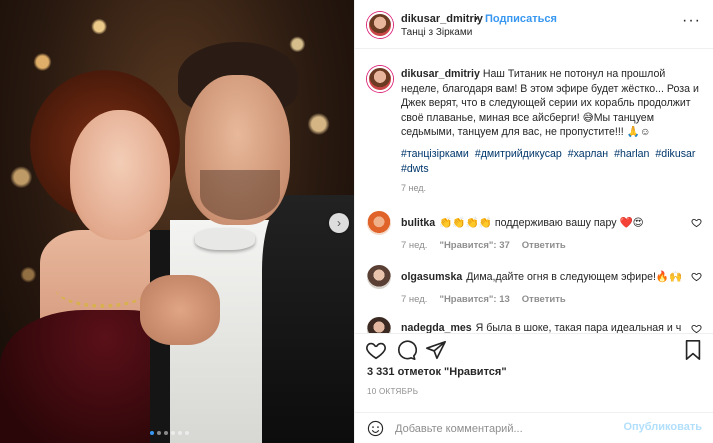  Describe the element at coordinates (573, 277) in the screenshot. I see `comment-text: Дима,дайте огня в следующем эфире!🔥🙌` at that location.